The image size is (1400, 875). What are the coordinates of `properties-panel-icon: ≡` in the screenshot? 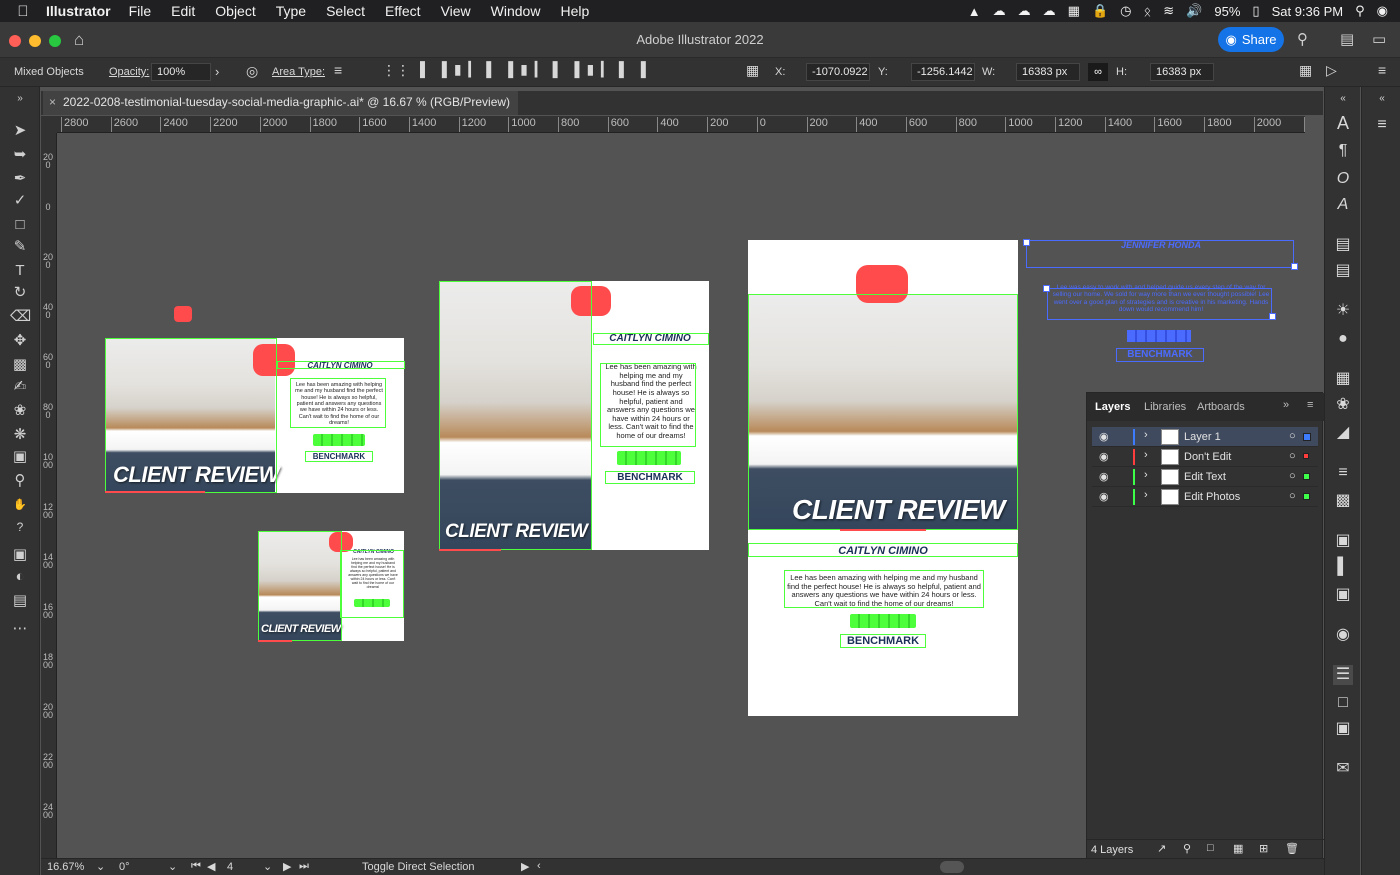 It's located at (1382, 125).